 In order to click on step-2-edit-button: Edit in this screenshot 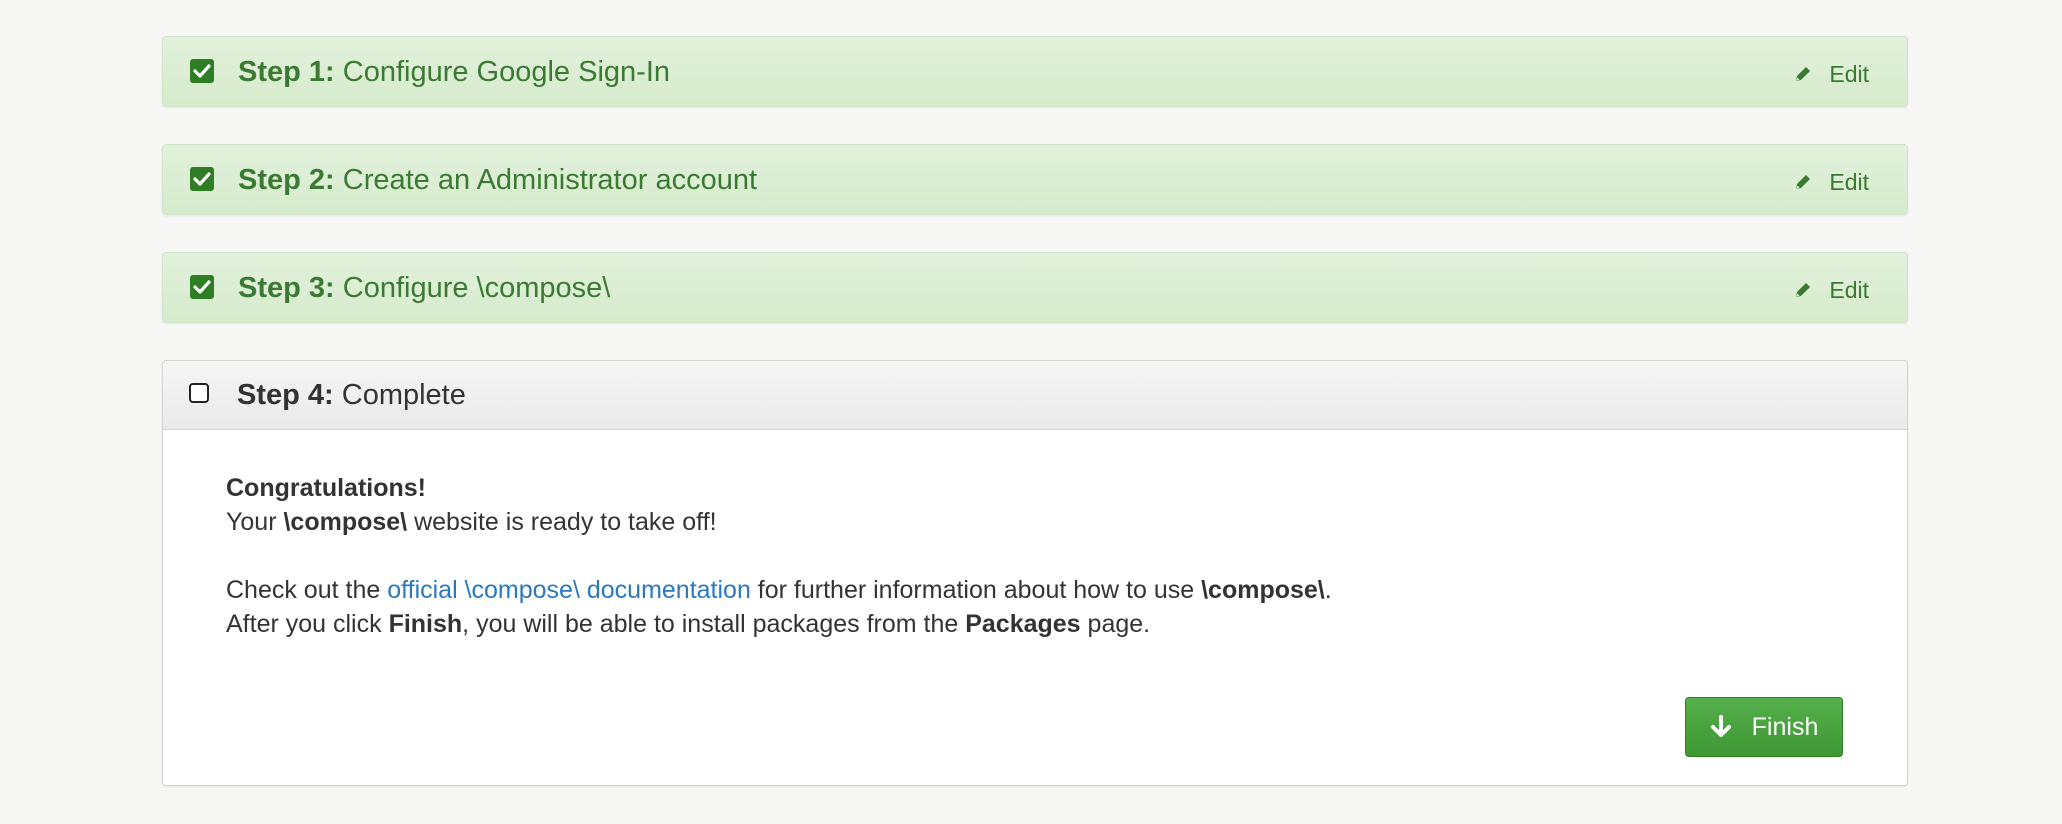, I will do `click(1831, 182)`.